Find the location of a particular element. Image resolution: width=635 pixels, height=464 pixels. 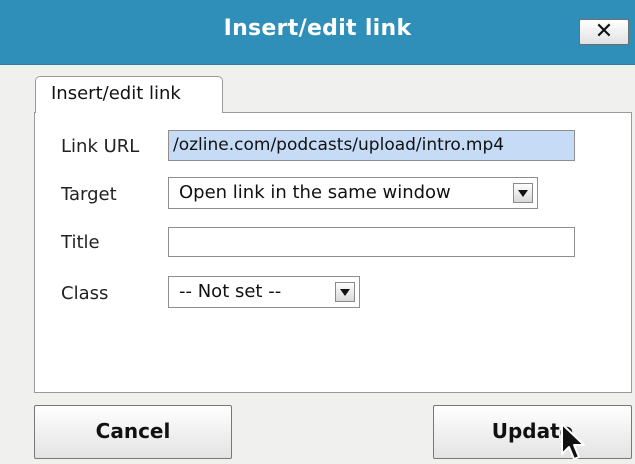

dialog-titlebar: Insert/edit link ✕ is located at coordinates (317, 32).